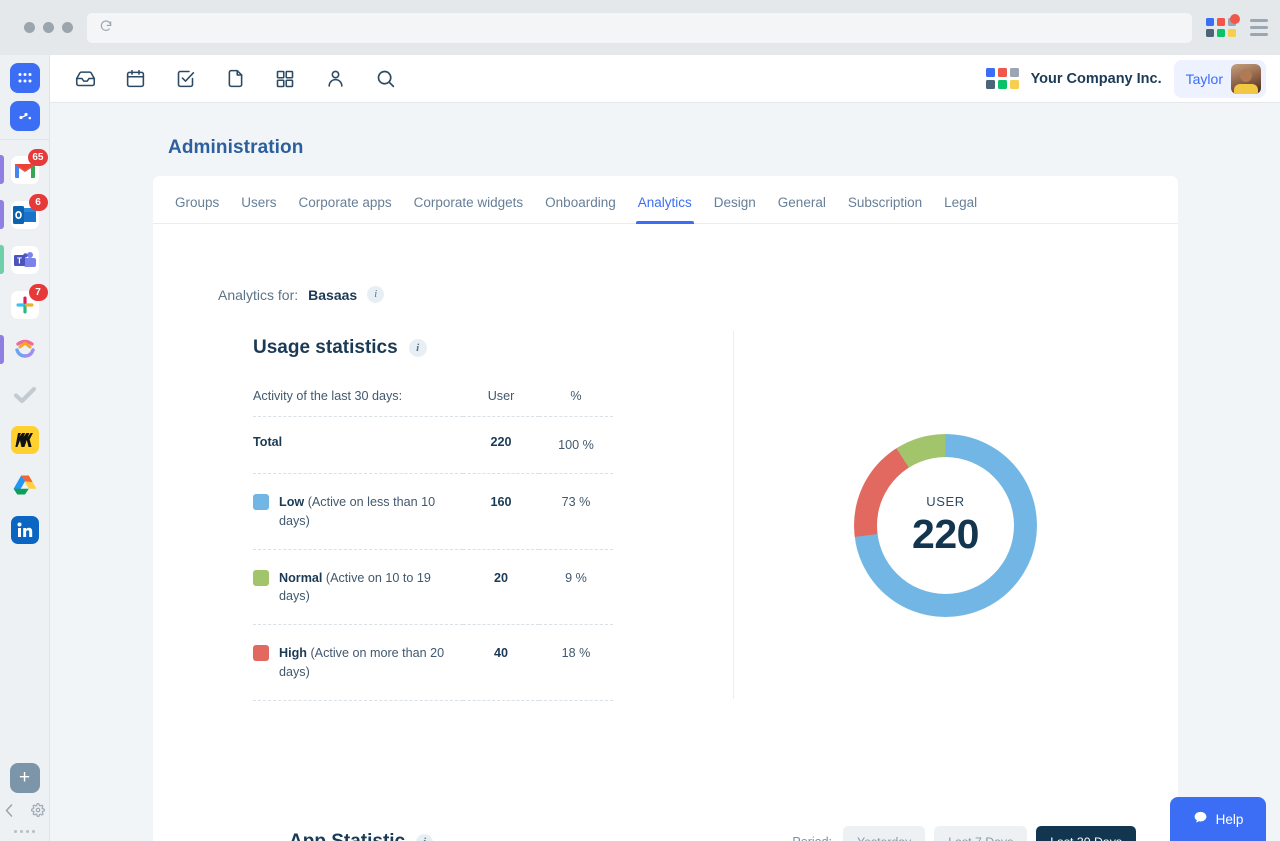 The height and width of the screenshot is (841, 1280). I want to click on rail-app-list: 65 6 T 7, so click(24, 451).